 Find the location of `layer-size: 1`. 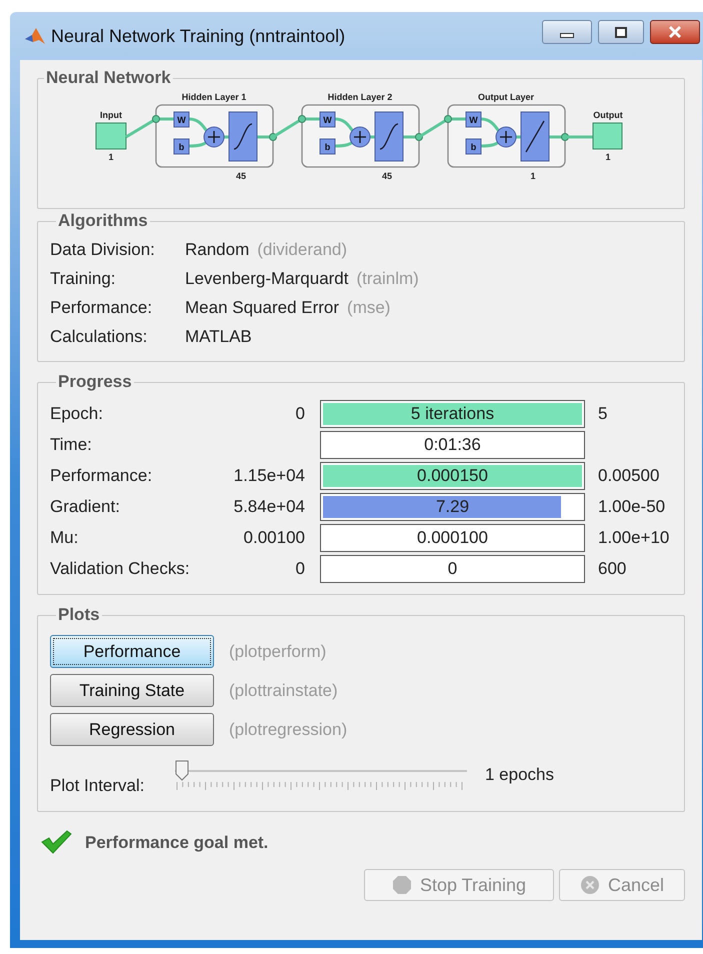

layer-size: 1 is located at coordinates (533, 176).